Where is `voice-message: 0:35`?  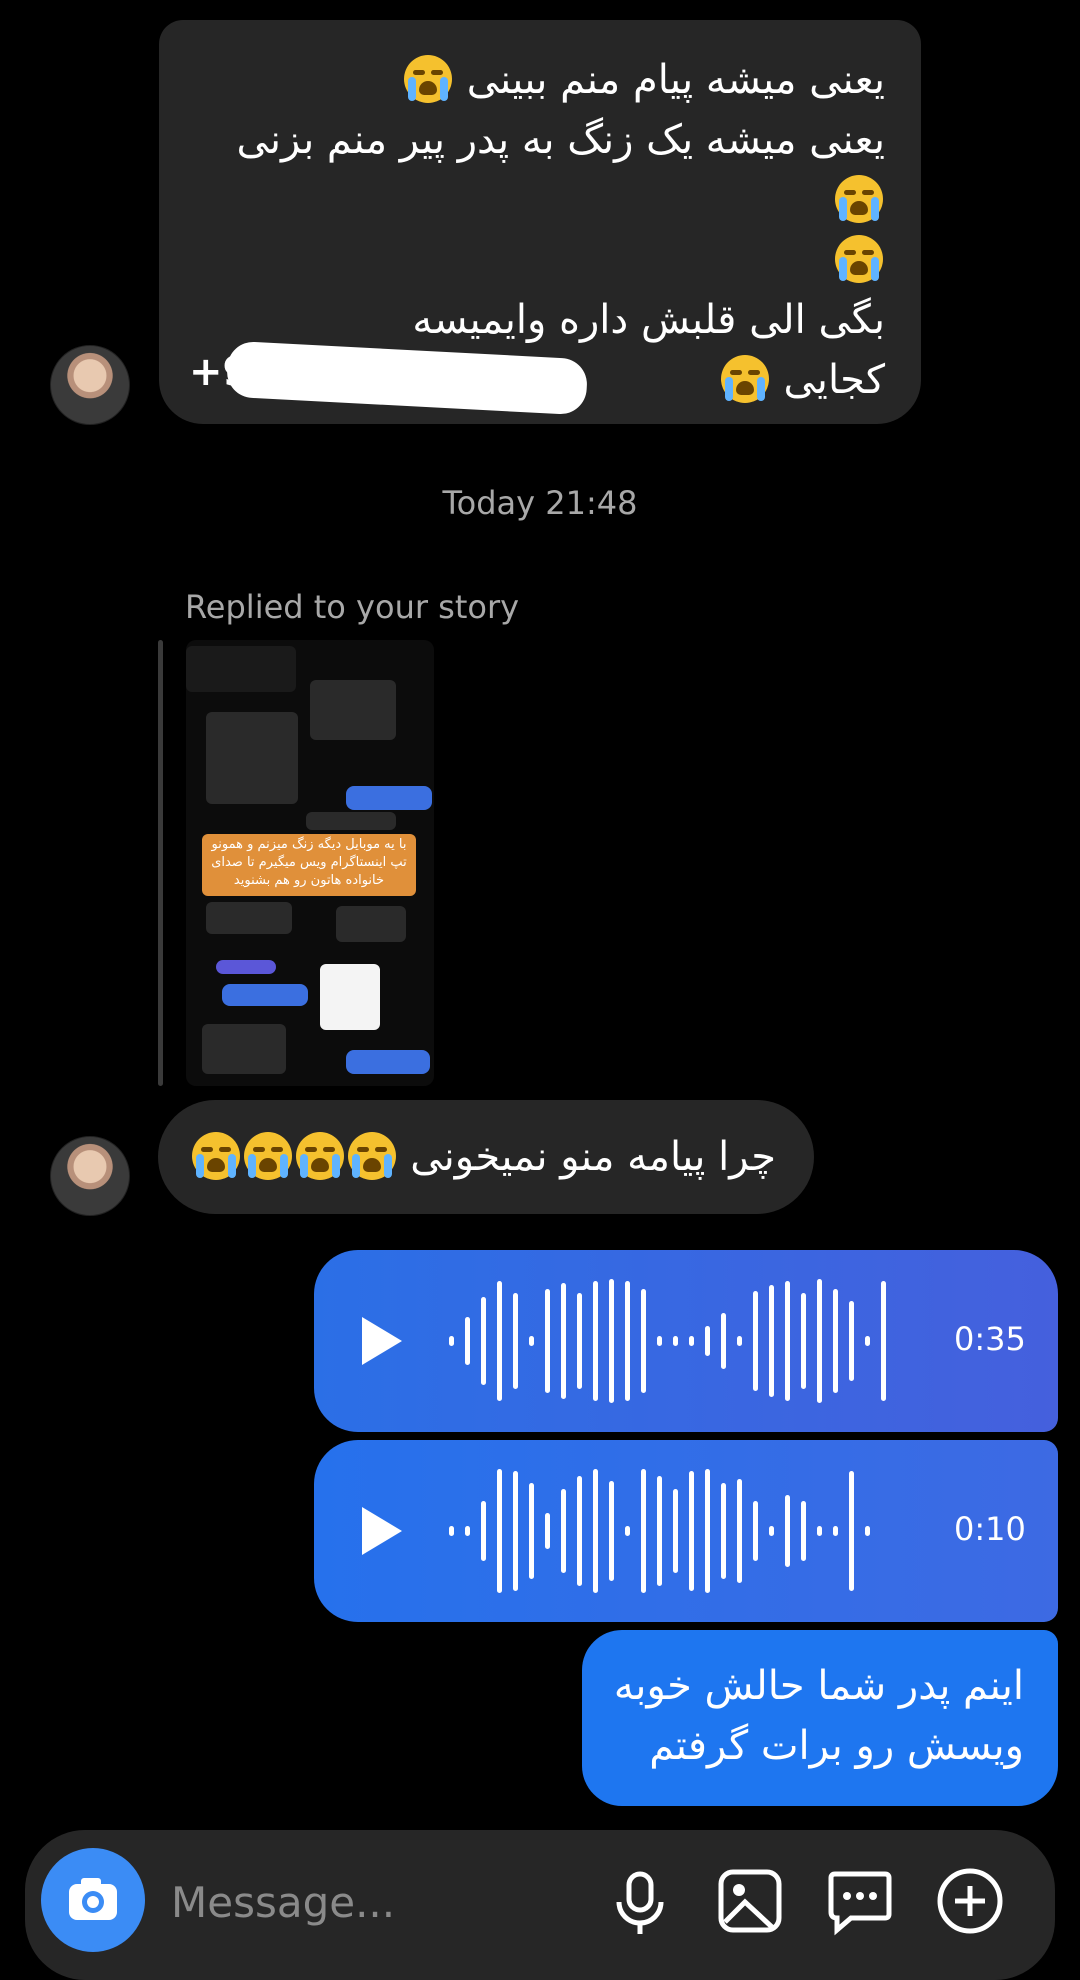 voice-message: 0:35 is located at coordinates (686, 1341).